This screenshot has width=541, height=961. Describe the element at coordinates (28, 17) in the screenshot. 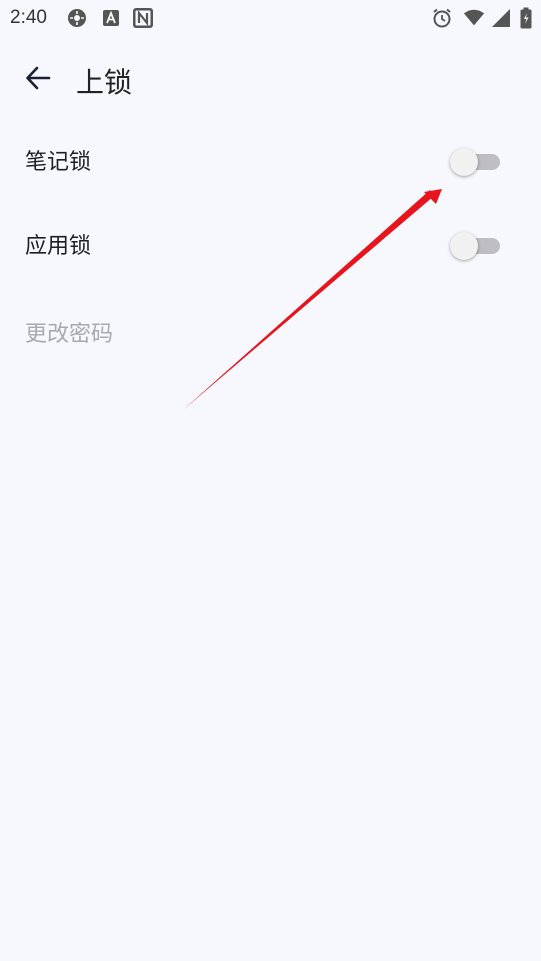

I see `status-time: 2:40` at that location.